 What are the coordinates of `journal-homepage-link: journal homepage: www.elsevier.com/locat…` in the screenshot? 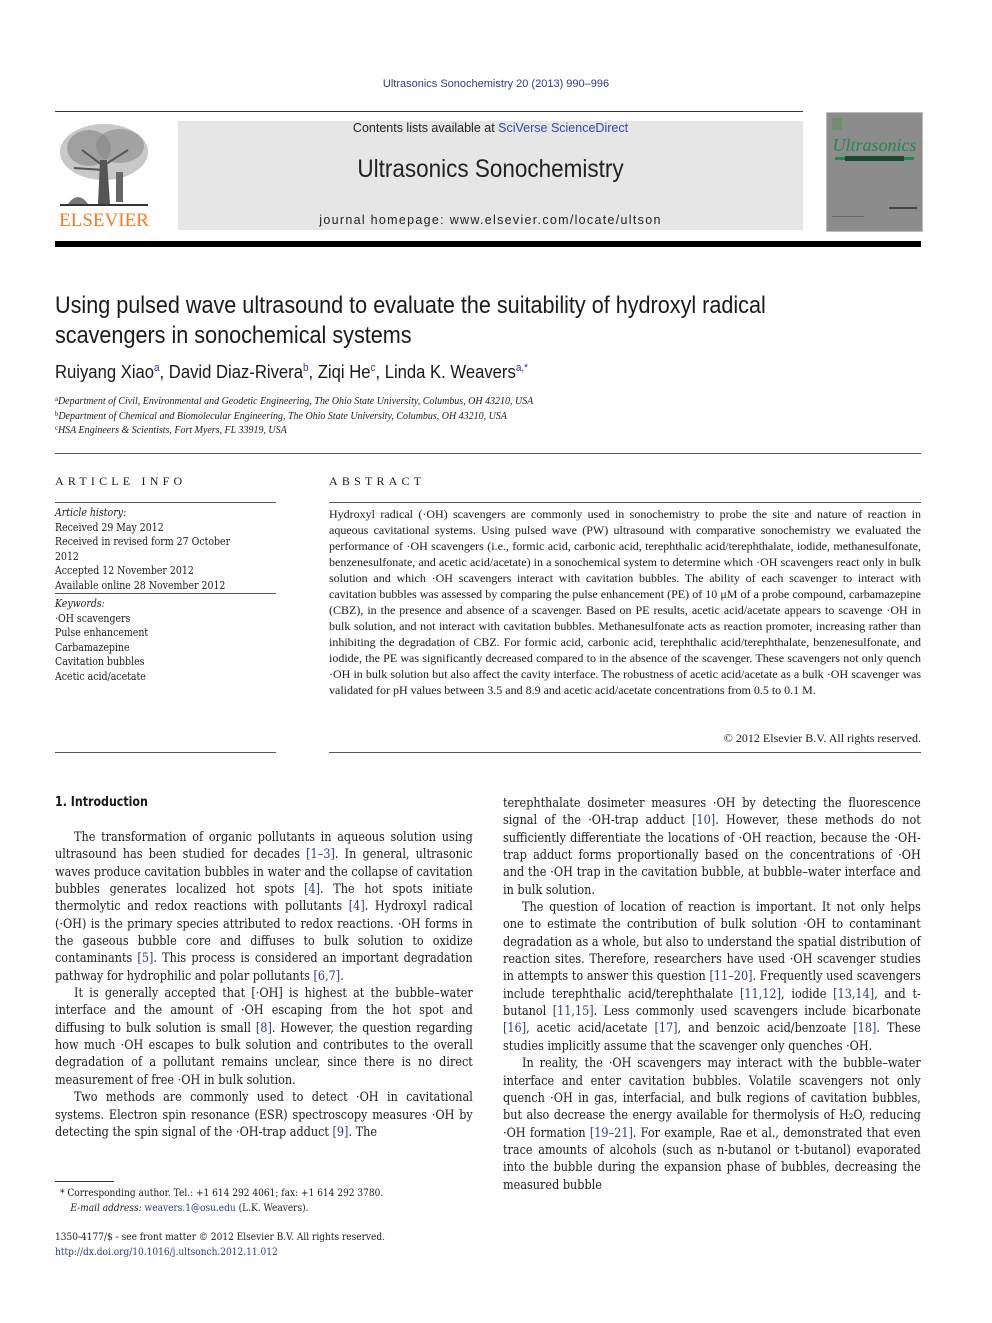 It's located at (490, 220).